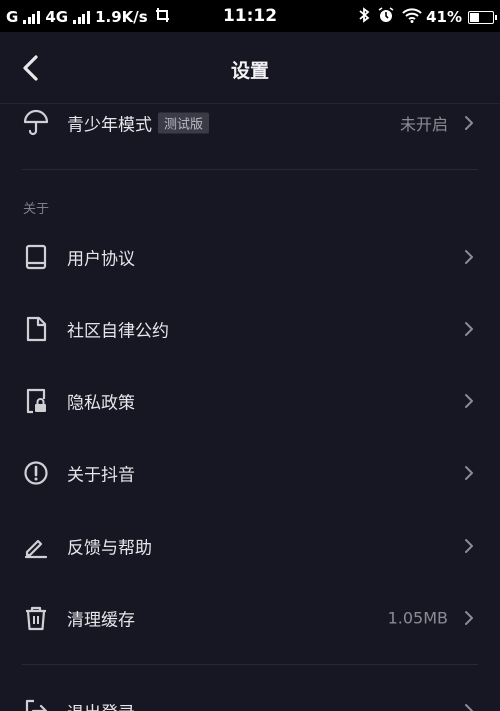  I want to click on user-agreement-row: 用户协议, so click(250, 257).